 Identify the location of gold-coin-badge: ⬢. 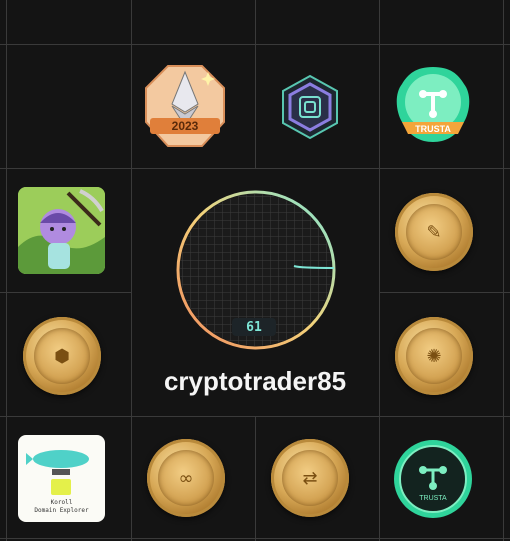
(62, 356).